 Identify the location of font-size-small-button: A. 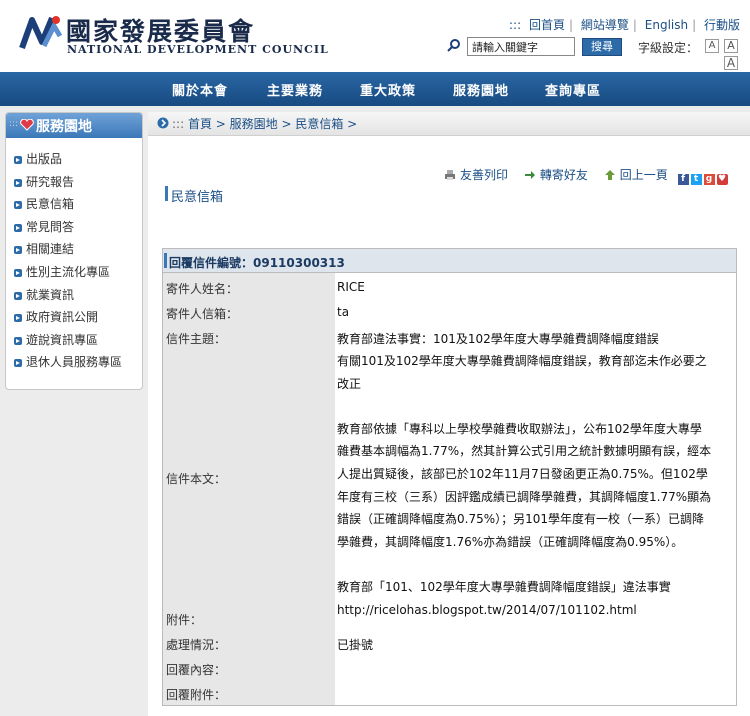
(712, 46).